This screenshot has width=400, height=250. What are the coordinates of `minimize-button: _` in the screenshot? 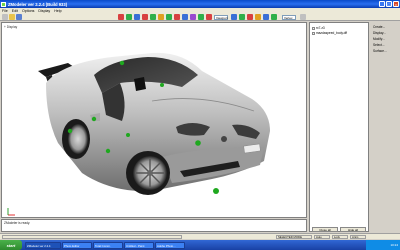 It's located at (382, 4).